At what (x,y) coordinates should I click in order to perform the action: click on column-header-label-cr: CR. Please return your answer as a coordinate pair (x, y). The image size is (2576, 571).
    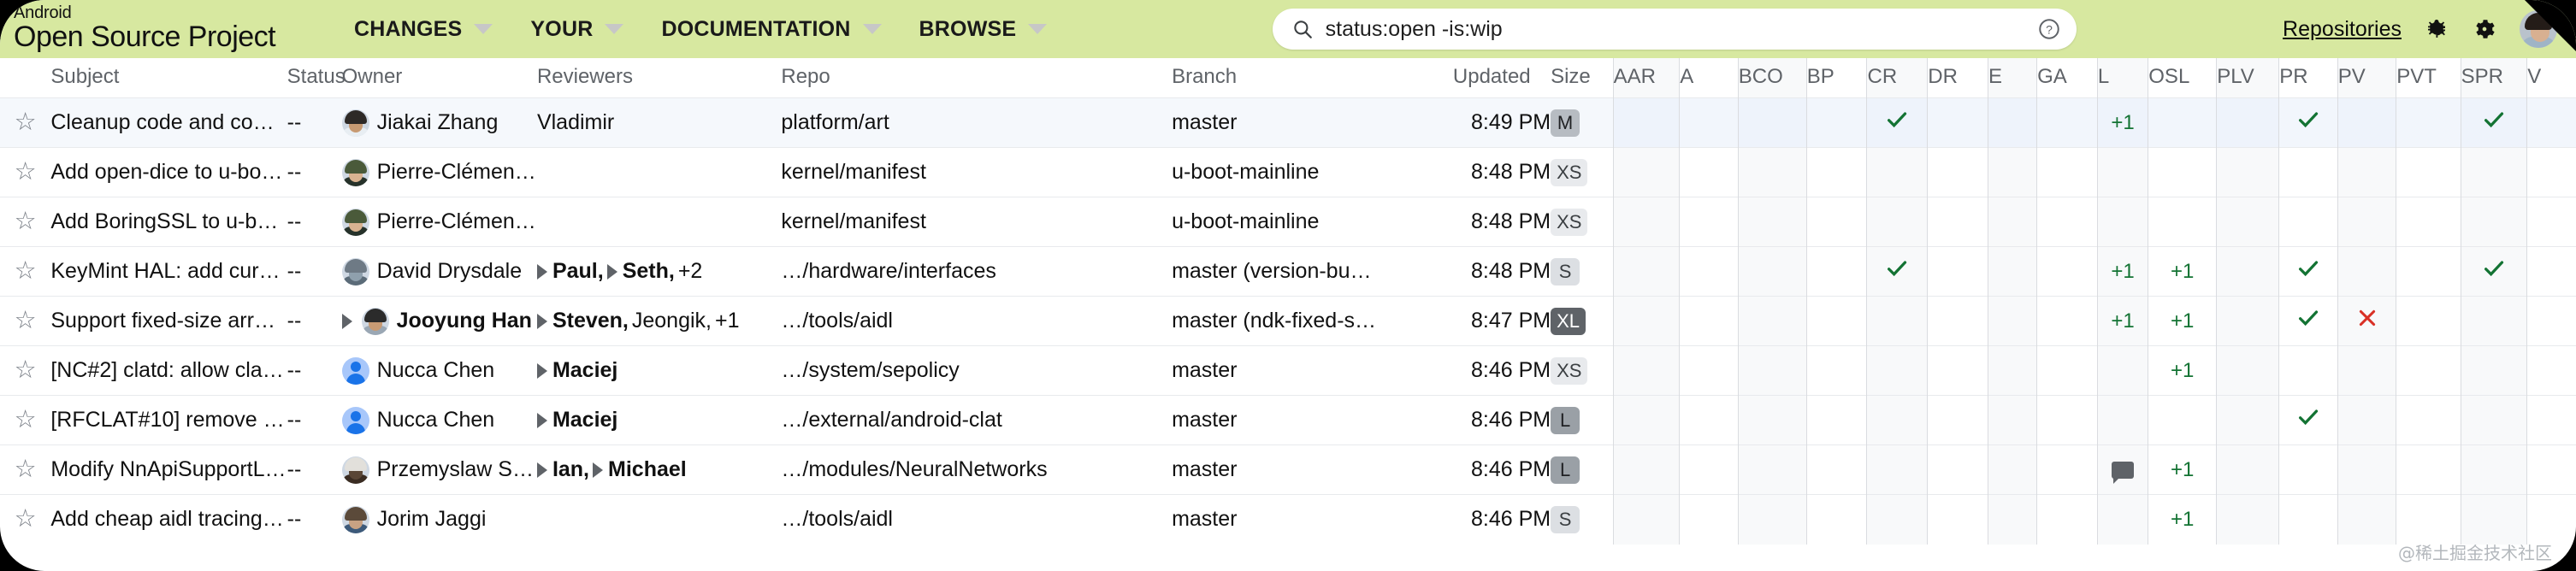
    Looking at the image, I should click on (1897, 78).